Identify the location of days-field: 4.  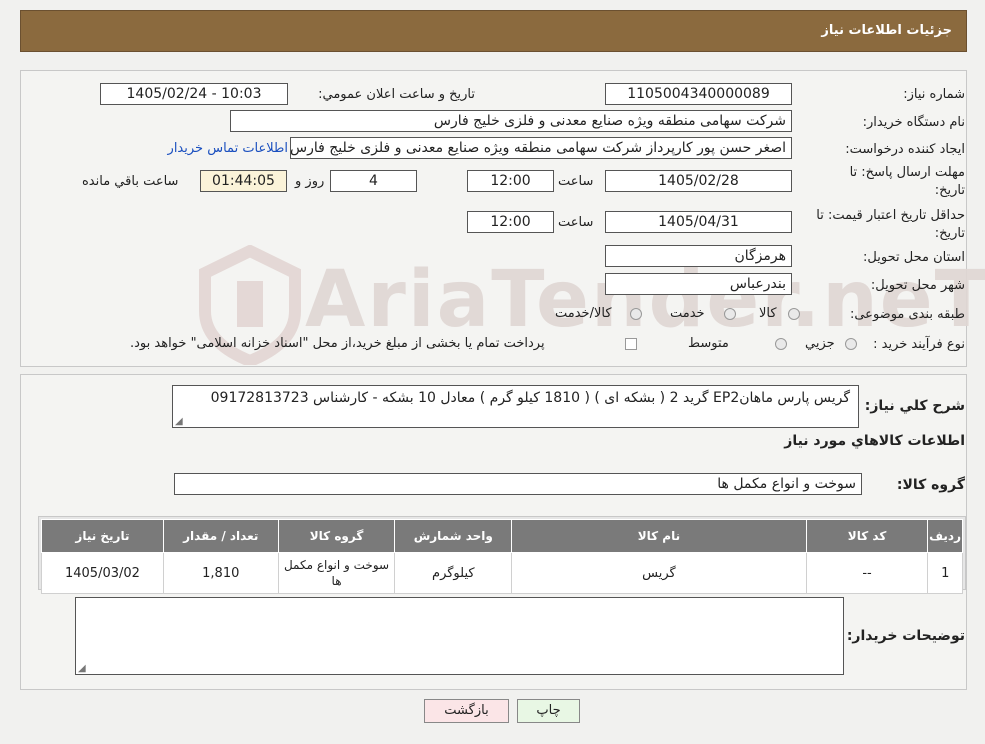
(373, 181).